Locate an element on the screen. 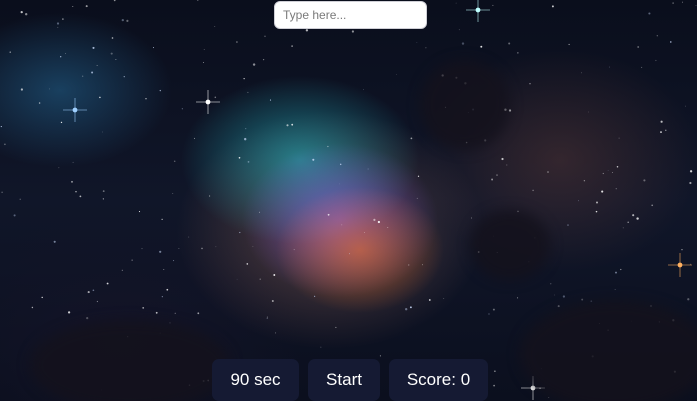 This screenshot has width=697, height=401. start-button: Start is located at coordinates (344, 380).